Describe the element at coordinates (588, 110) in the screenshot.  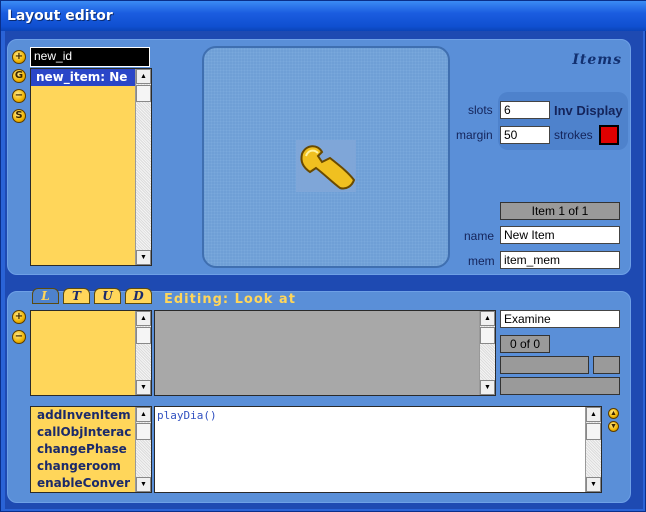
I see `inv-display-label: Inv Display` at that location.